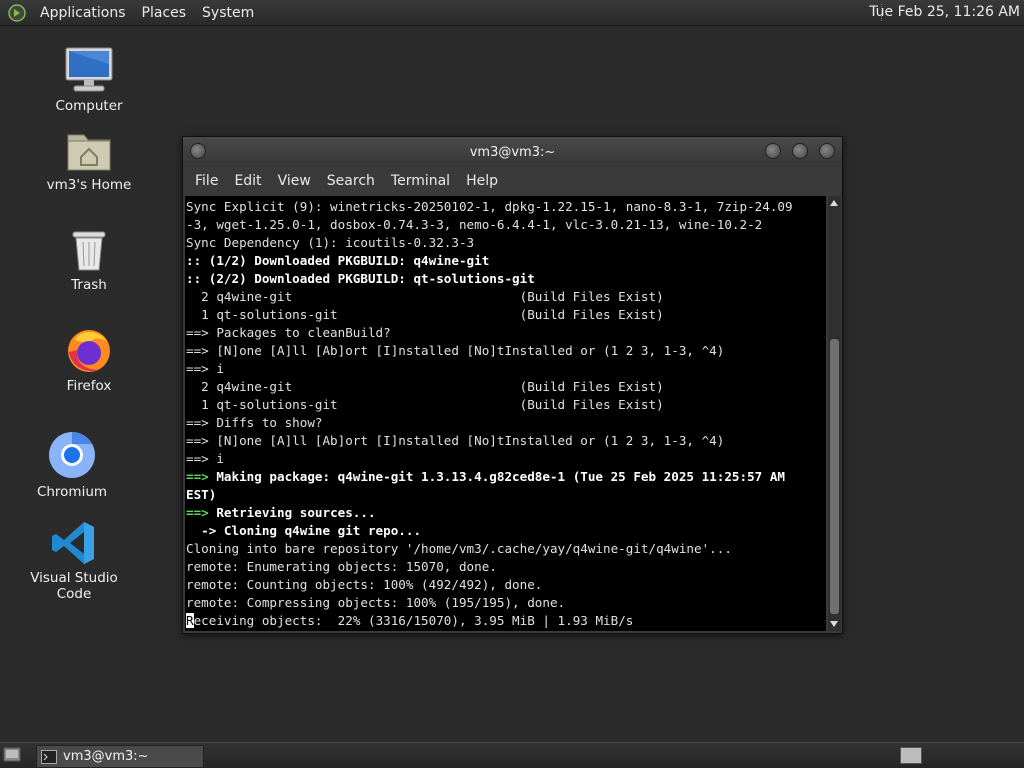 The width and height of the screenshot is (1024, 768). What do you see at coordinates (164, 13) in the screenshot?
I see `places-menu: Places` at bounding box center [164, 13].